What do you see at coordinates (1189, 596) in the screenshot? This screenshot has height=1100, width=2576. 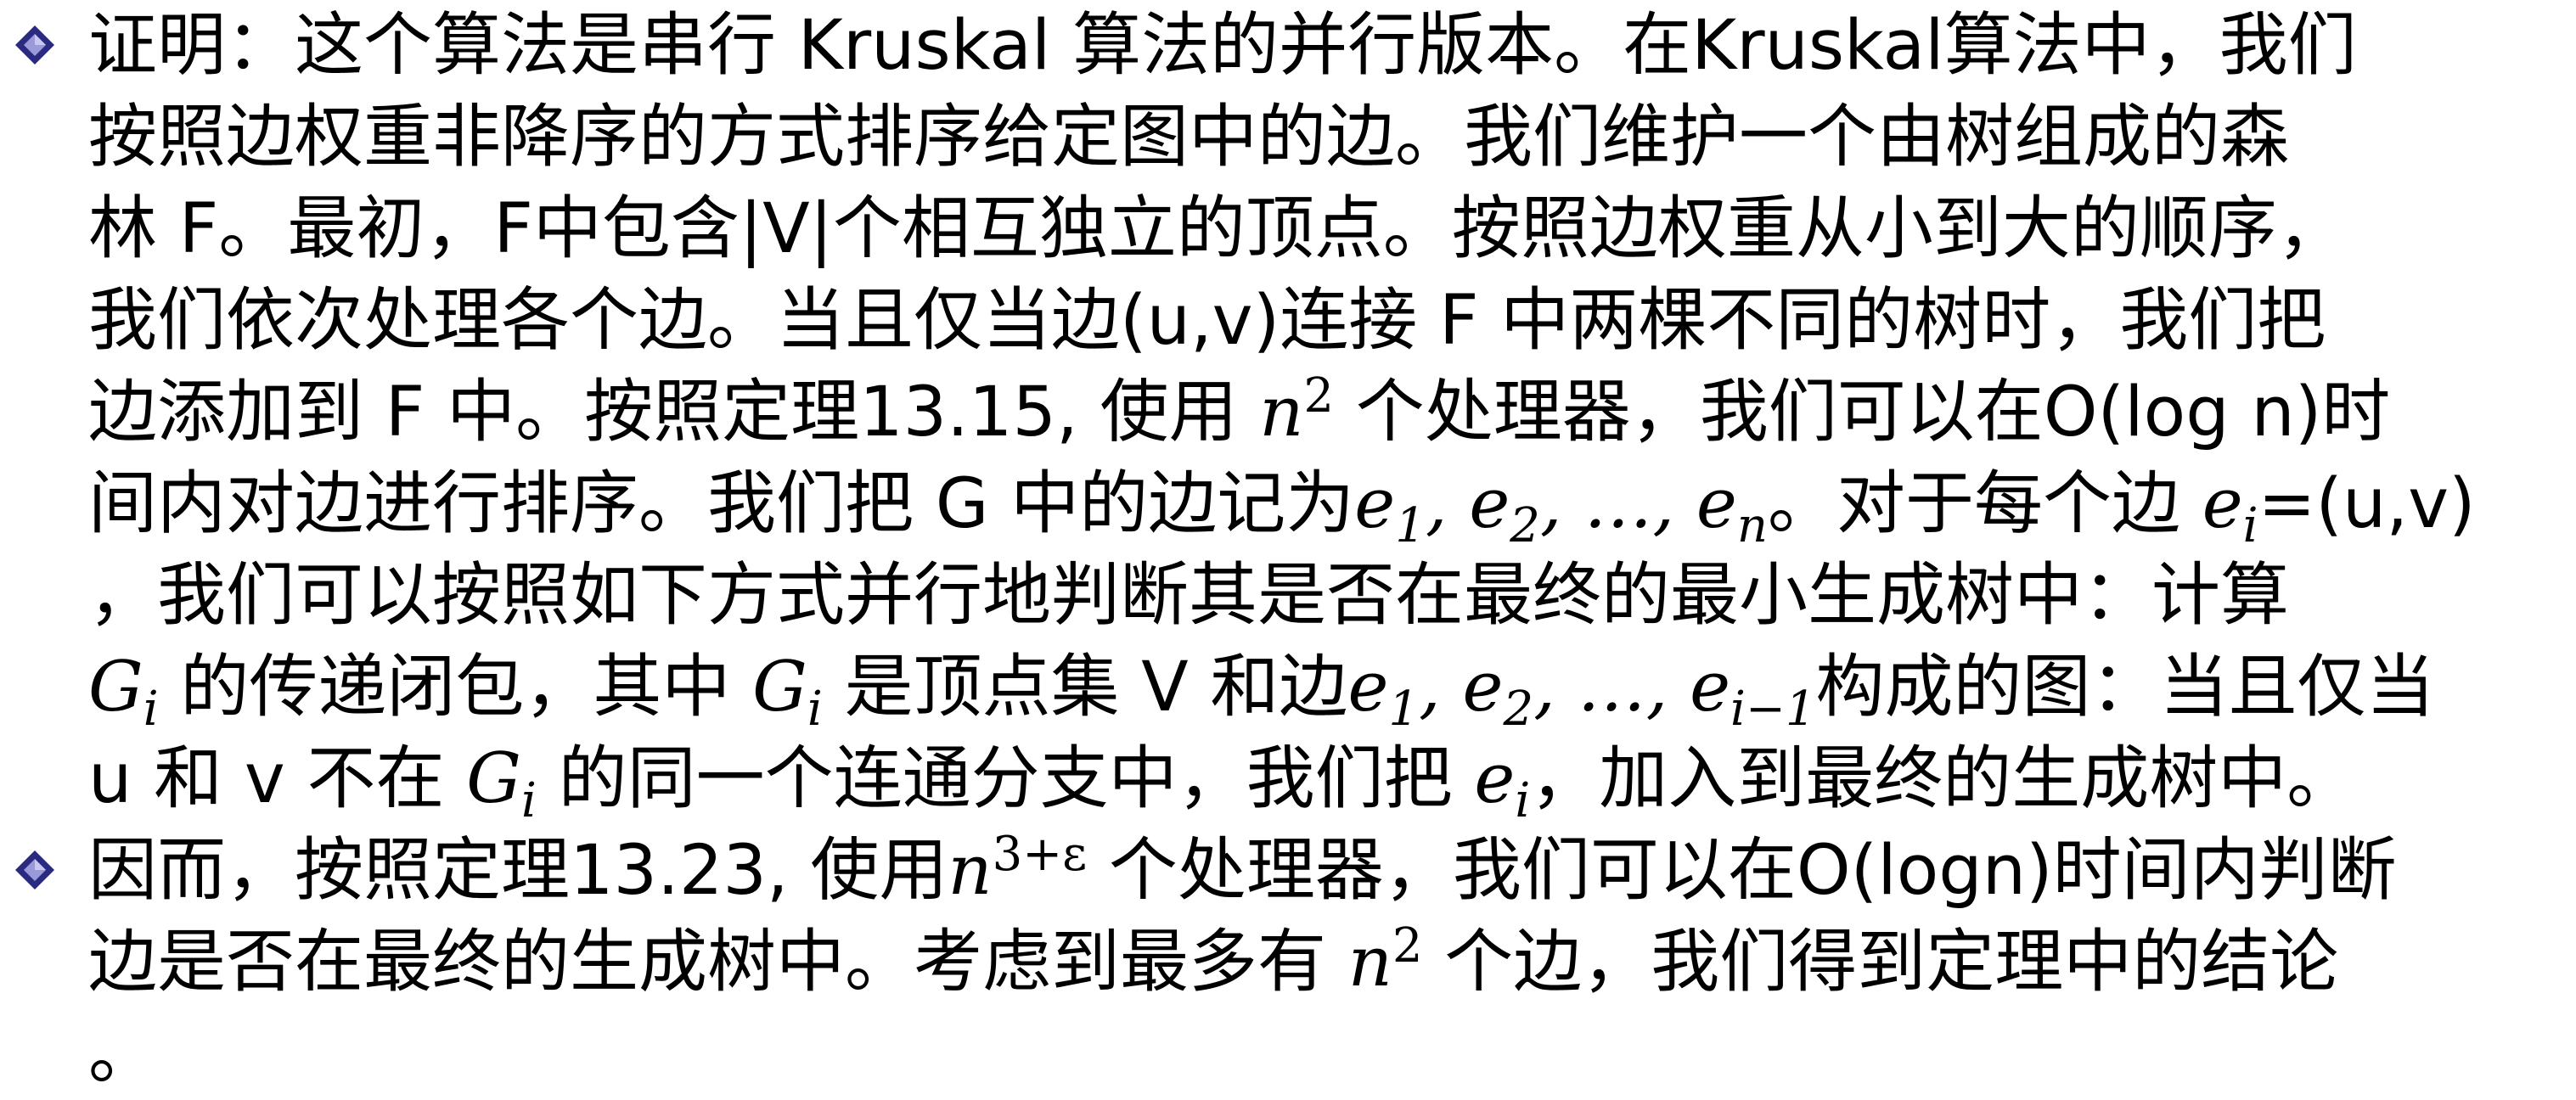 I see `text-line: ，我们可以按照如下方式并行地判断其是否在最终的最小生成树中：计算` at bounding box center [1189, 596].